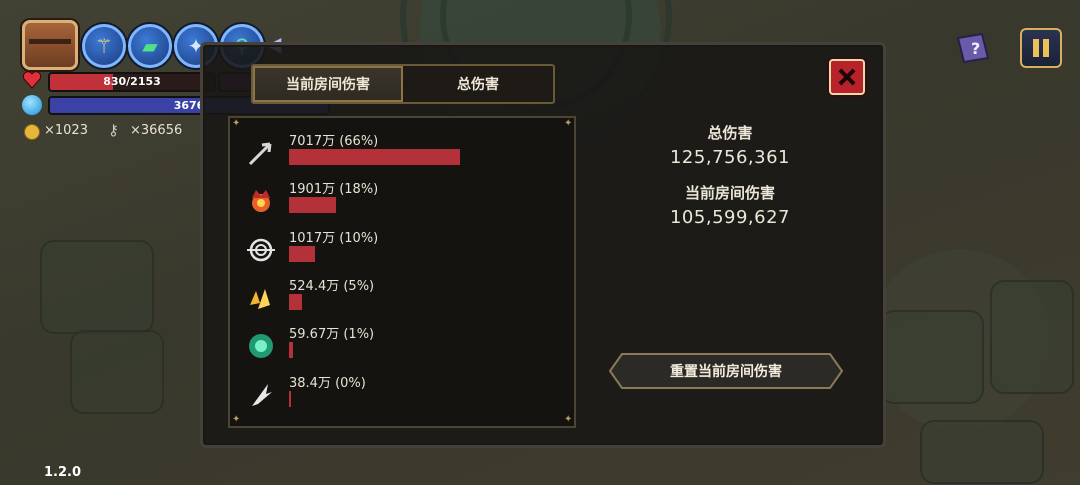 The height and width of the screenshot is (485, 1080). I want to click on damage-summary: 总伤害 125,756,361 当前房间伤害 105,599,627, so click(730, 182).